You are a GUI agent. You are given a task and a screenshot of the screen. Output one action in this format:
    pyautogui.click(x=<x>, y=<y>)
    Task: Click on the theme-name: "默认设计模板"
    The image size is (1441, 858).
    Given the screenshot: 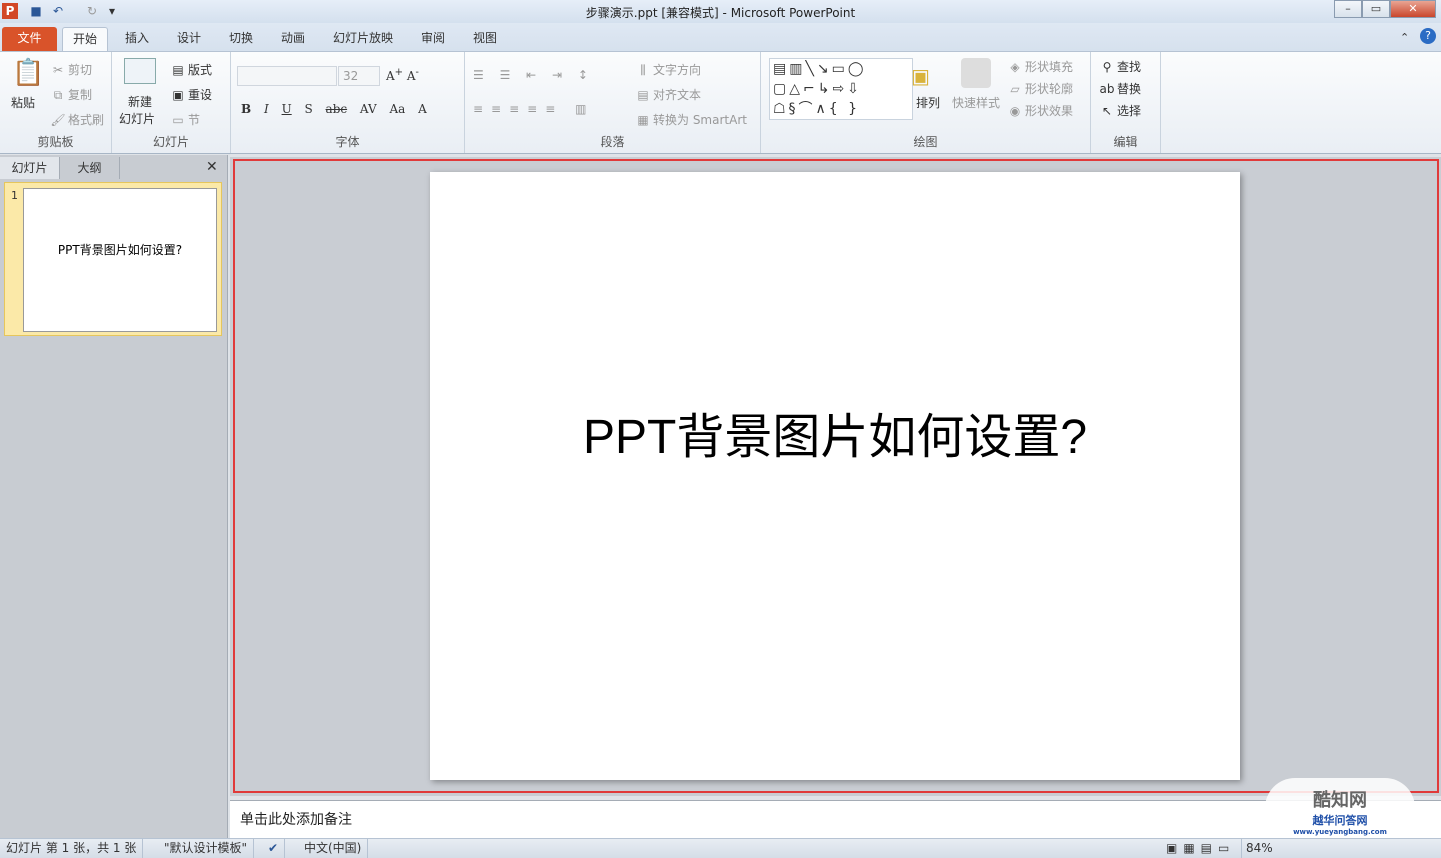 What is the action you would take?
    pyautogui.click(x=206, y=848)
    